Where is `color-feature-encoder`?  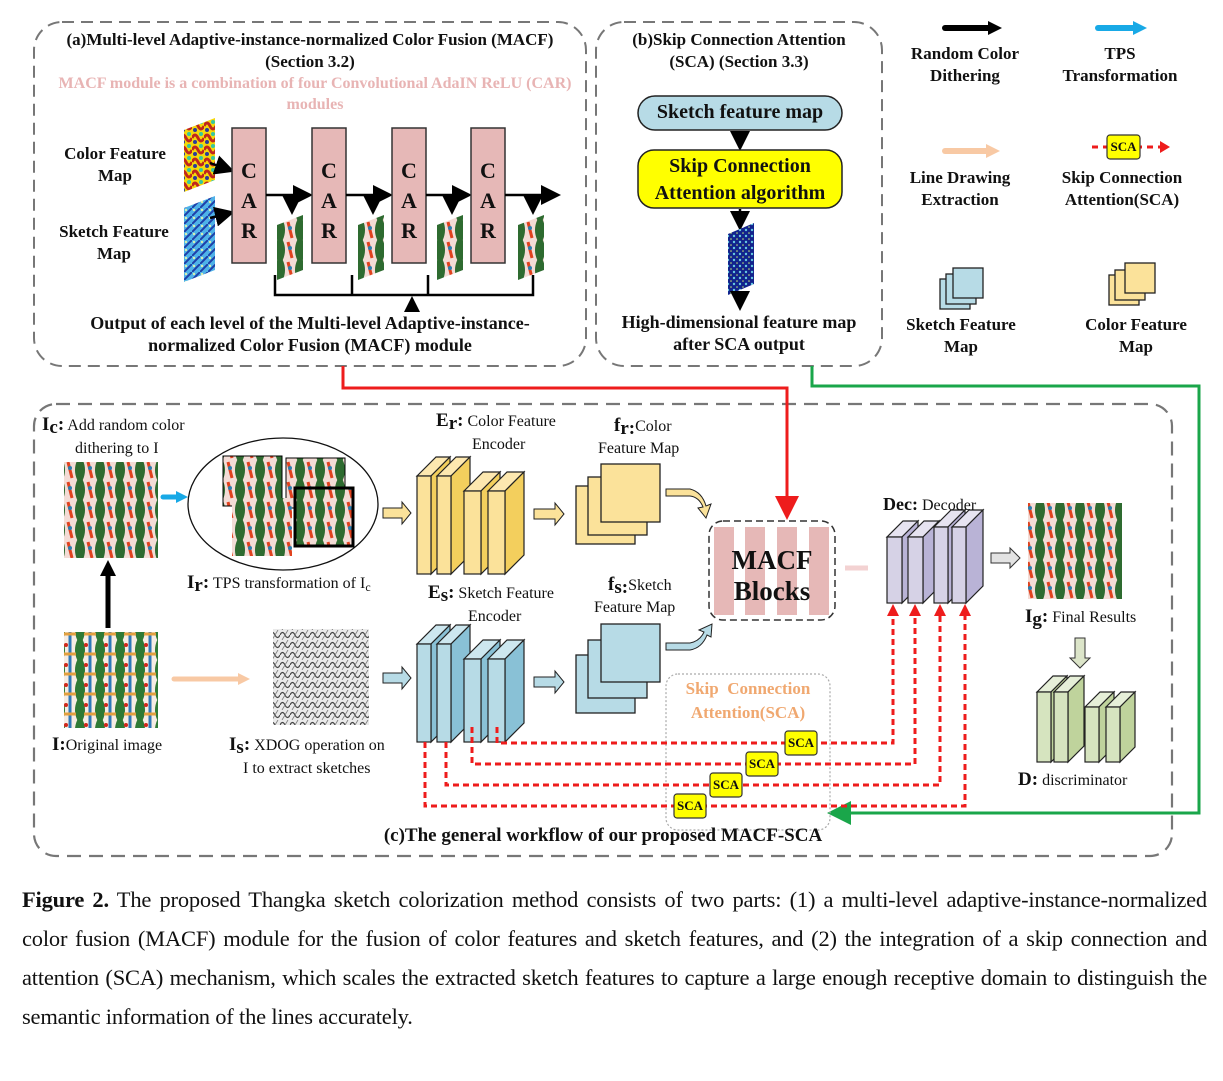
color-feature-encoder is located at coordinates (470, 515).